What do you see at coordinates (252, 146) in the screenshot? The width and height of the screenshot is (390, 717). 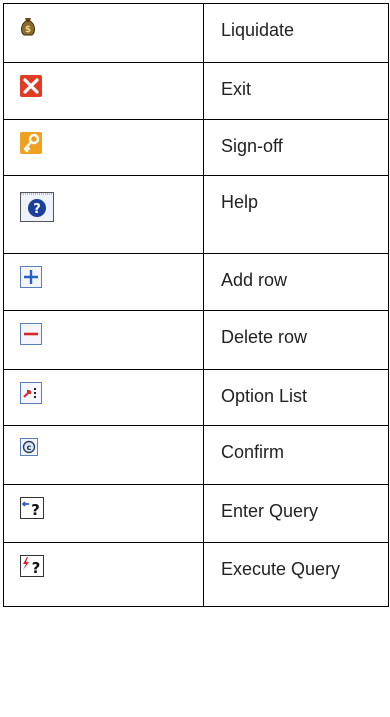 I see `row-label: Sign-off` at bounding box center [252, 146].